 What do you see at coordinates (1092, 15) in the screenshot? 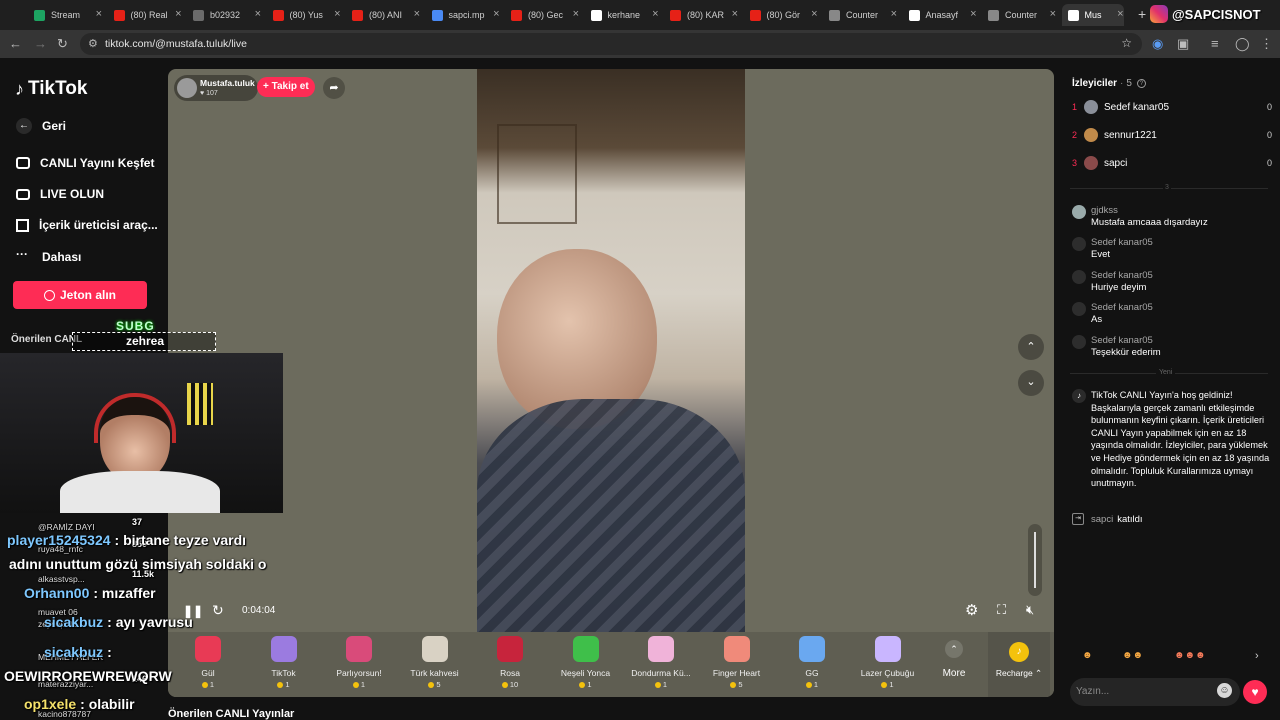
I see `browser-tab: Mus ×` at bounding box center [1092, 15].